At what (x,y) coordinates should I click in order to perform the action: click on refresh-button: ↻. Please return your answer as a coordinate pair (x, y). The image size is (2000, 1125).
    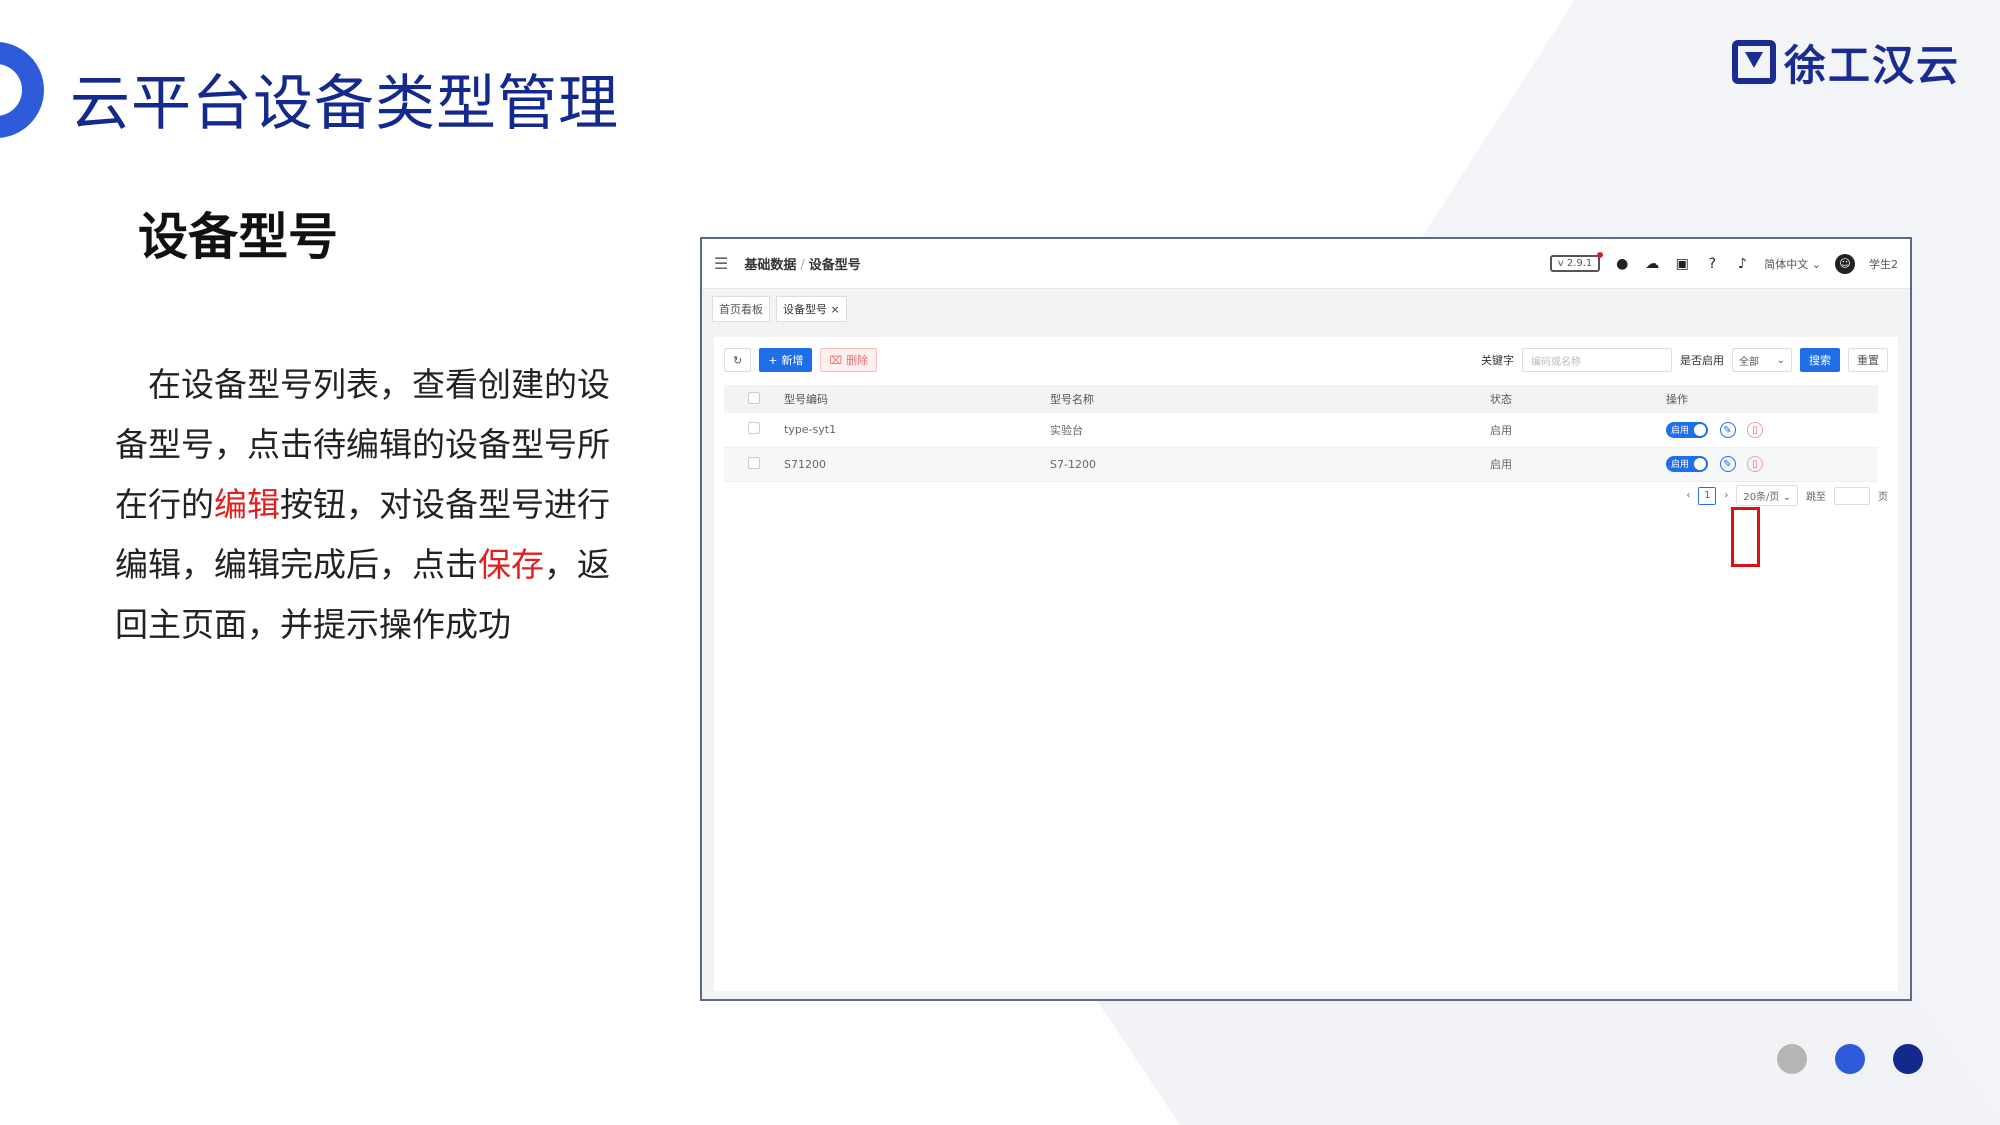
    Looking at the image, I should click on (738, 360).